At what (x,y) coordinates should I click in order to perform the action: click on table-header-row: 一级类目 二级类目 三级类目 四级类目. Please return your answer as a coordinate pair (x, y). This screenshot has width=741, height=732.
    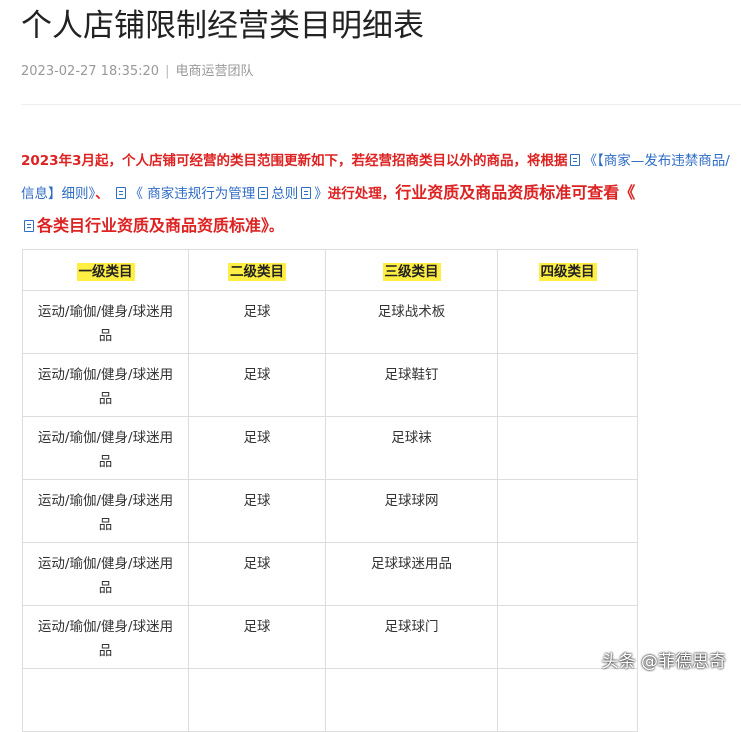
    Looking at the image, I should click on (330, 270).